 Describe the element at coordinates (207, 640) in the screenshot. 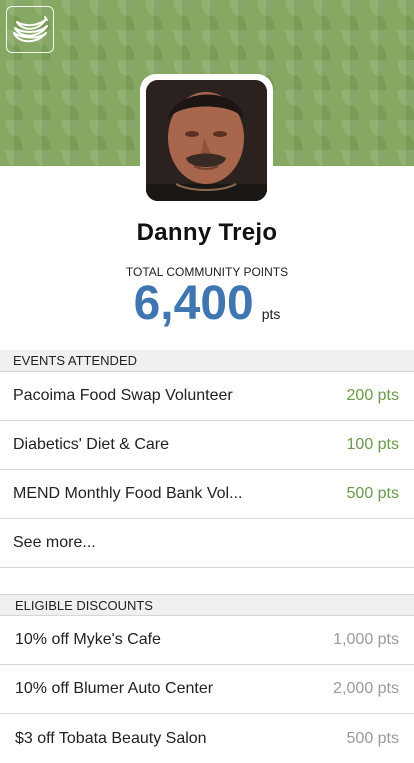

I see `discount-row: 10% off Myke's Cafe 1,000 pts` at that location.